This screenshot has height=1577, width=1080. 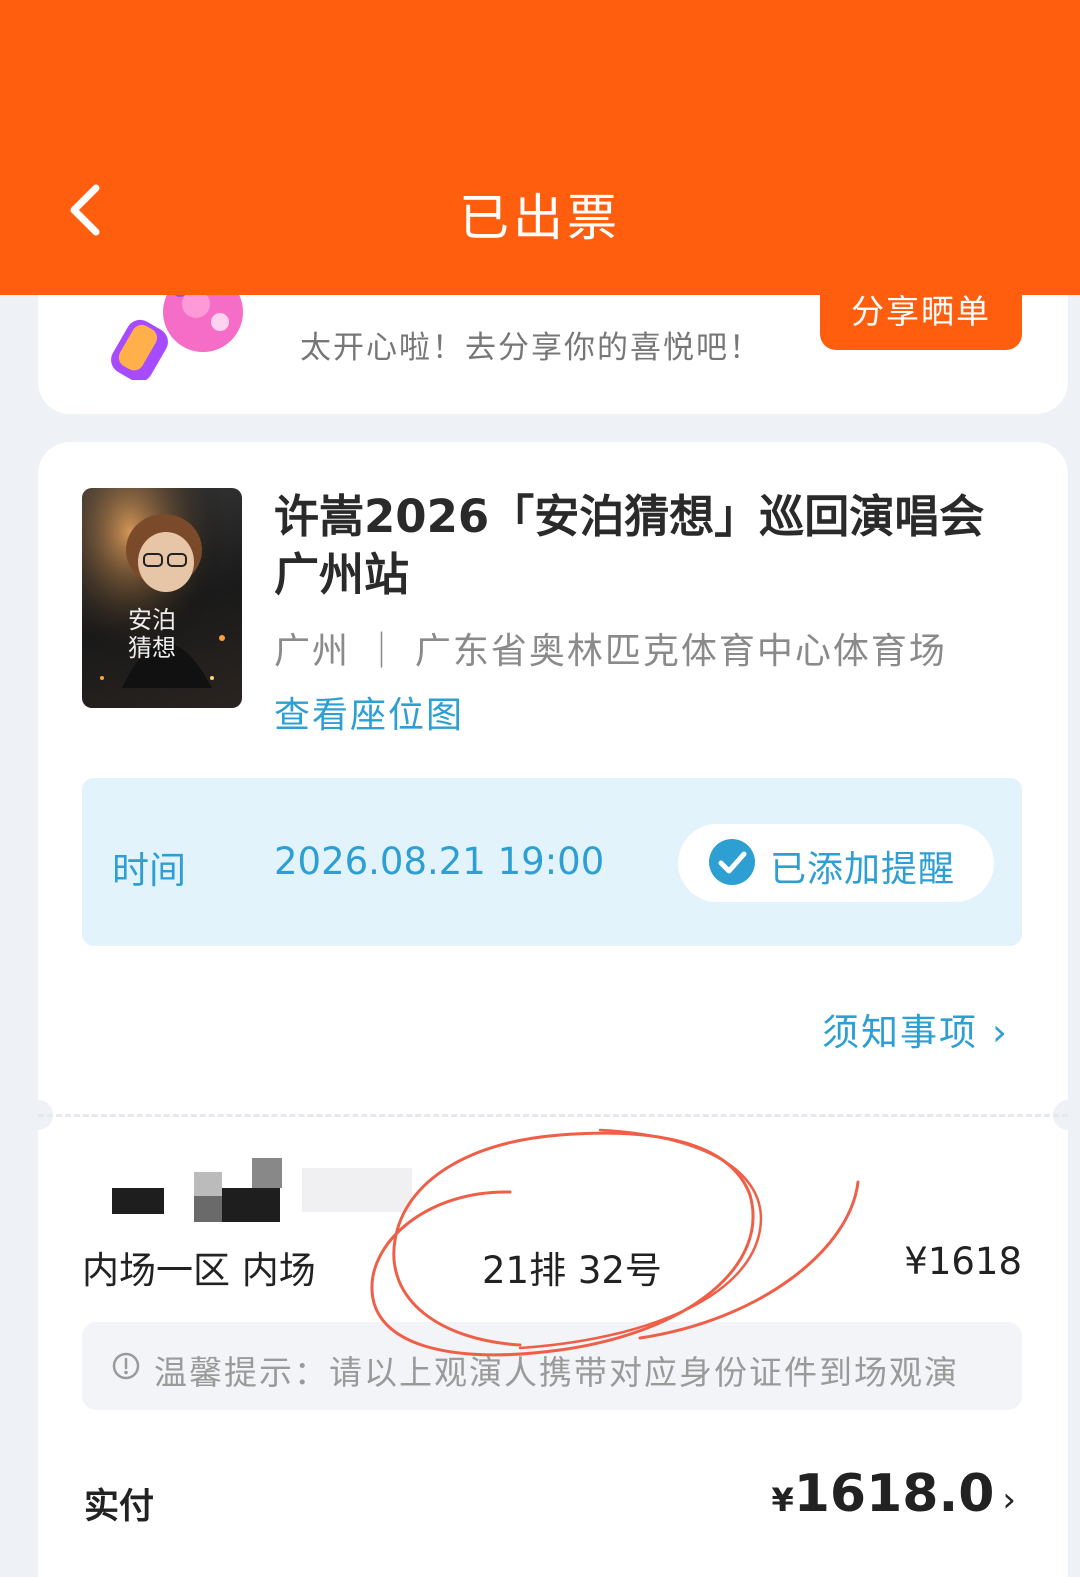 I want to click on seat-number: 21排 32号, so click(x=572, y=1270).